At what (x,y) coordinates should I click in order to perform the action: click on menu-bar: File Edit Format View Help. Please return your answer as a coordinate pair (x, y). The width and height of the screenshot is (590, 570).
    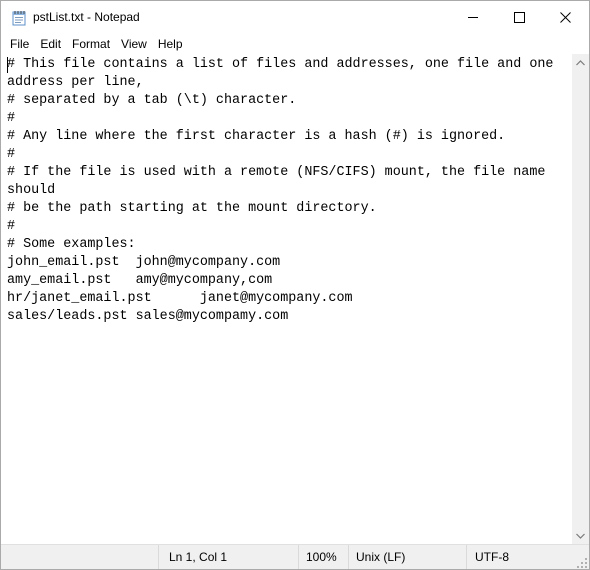
    Looking at the image, I should click on (295, 44).